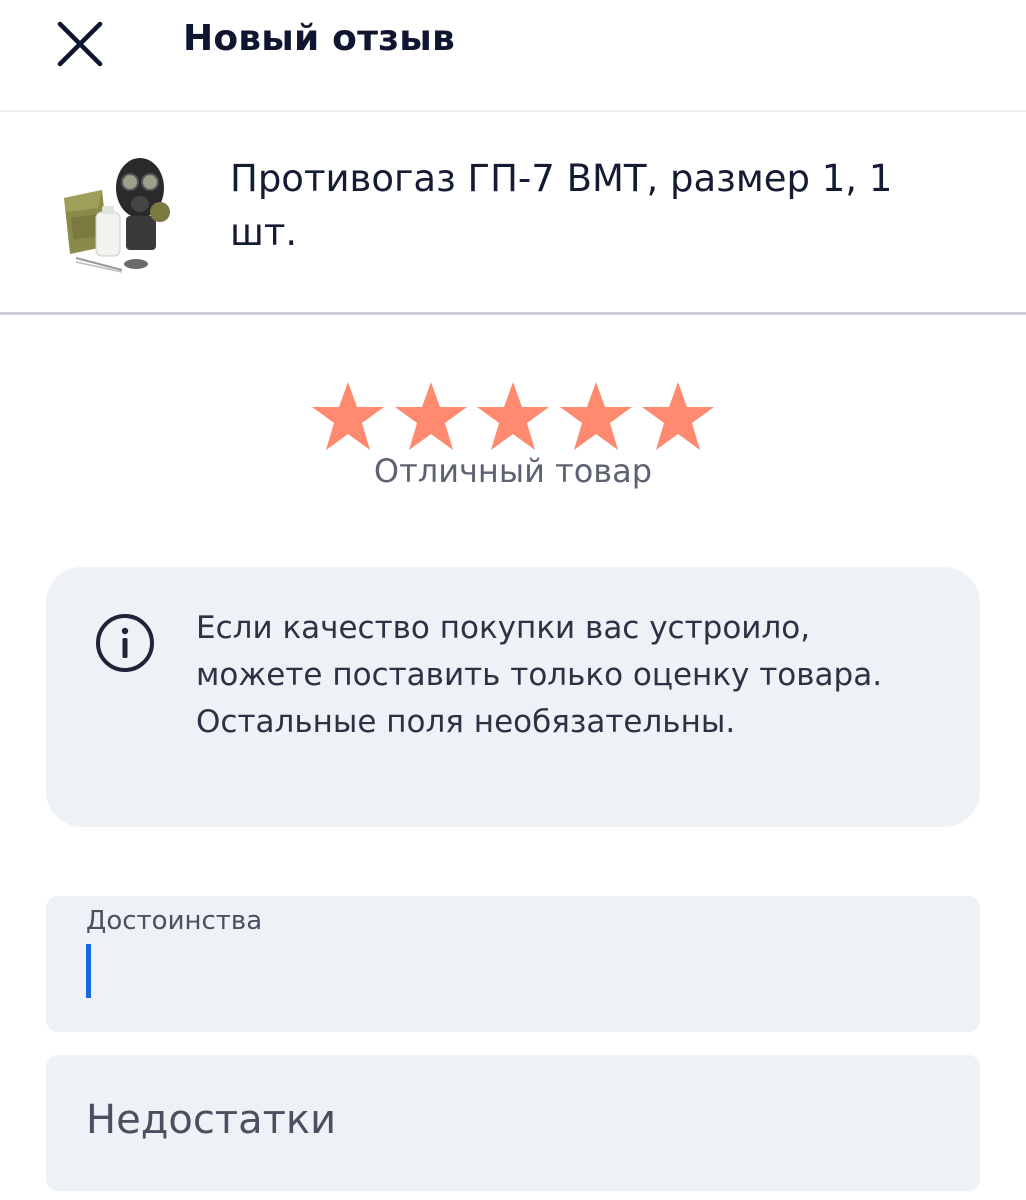 This screenshot has height=1200, width=1026. What do you see at coordinates (125, 643) in the screenshot?
I see `info-icon` at bounding box center [125, 643].